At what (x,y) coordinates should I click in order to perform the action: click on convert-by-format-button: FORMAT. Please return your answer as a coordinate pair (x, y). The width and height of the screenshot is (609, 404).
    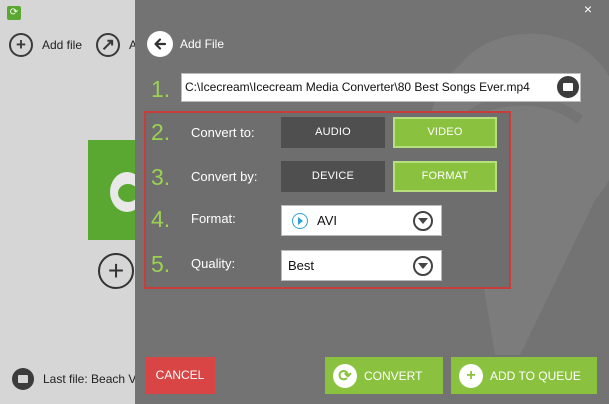
    Looking at the image, I should click on (445, 176).